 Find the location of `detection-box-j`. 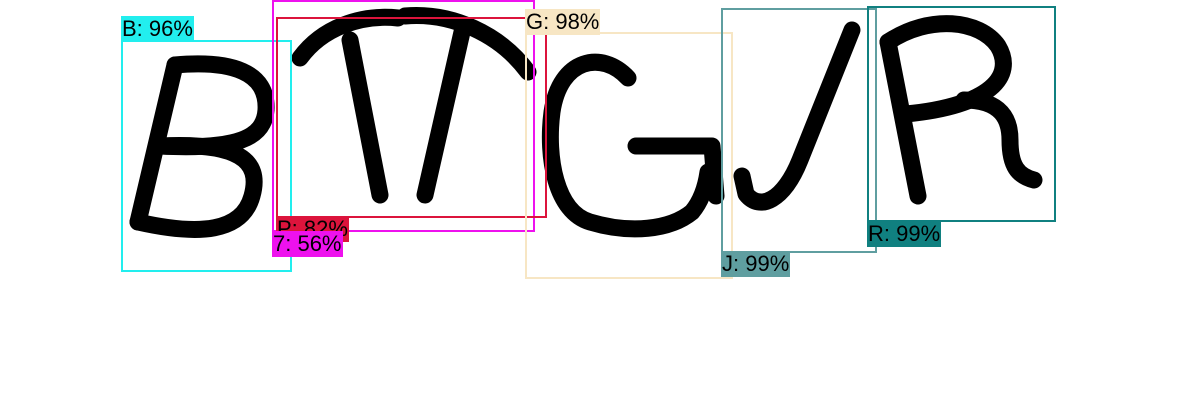

detection-box-j is located at coordinates (799, 130).